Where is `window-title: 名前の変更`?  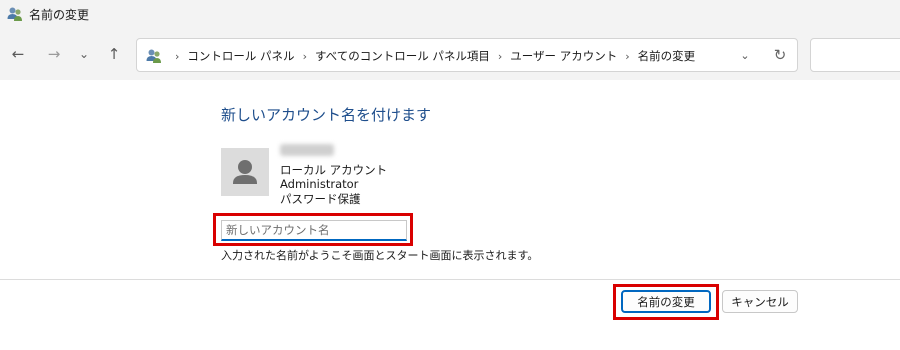 window-title: 名前の変更 is located at coordinates (59, 15).